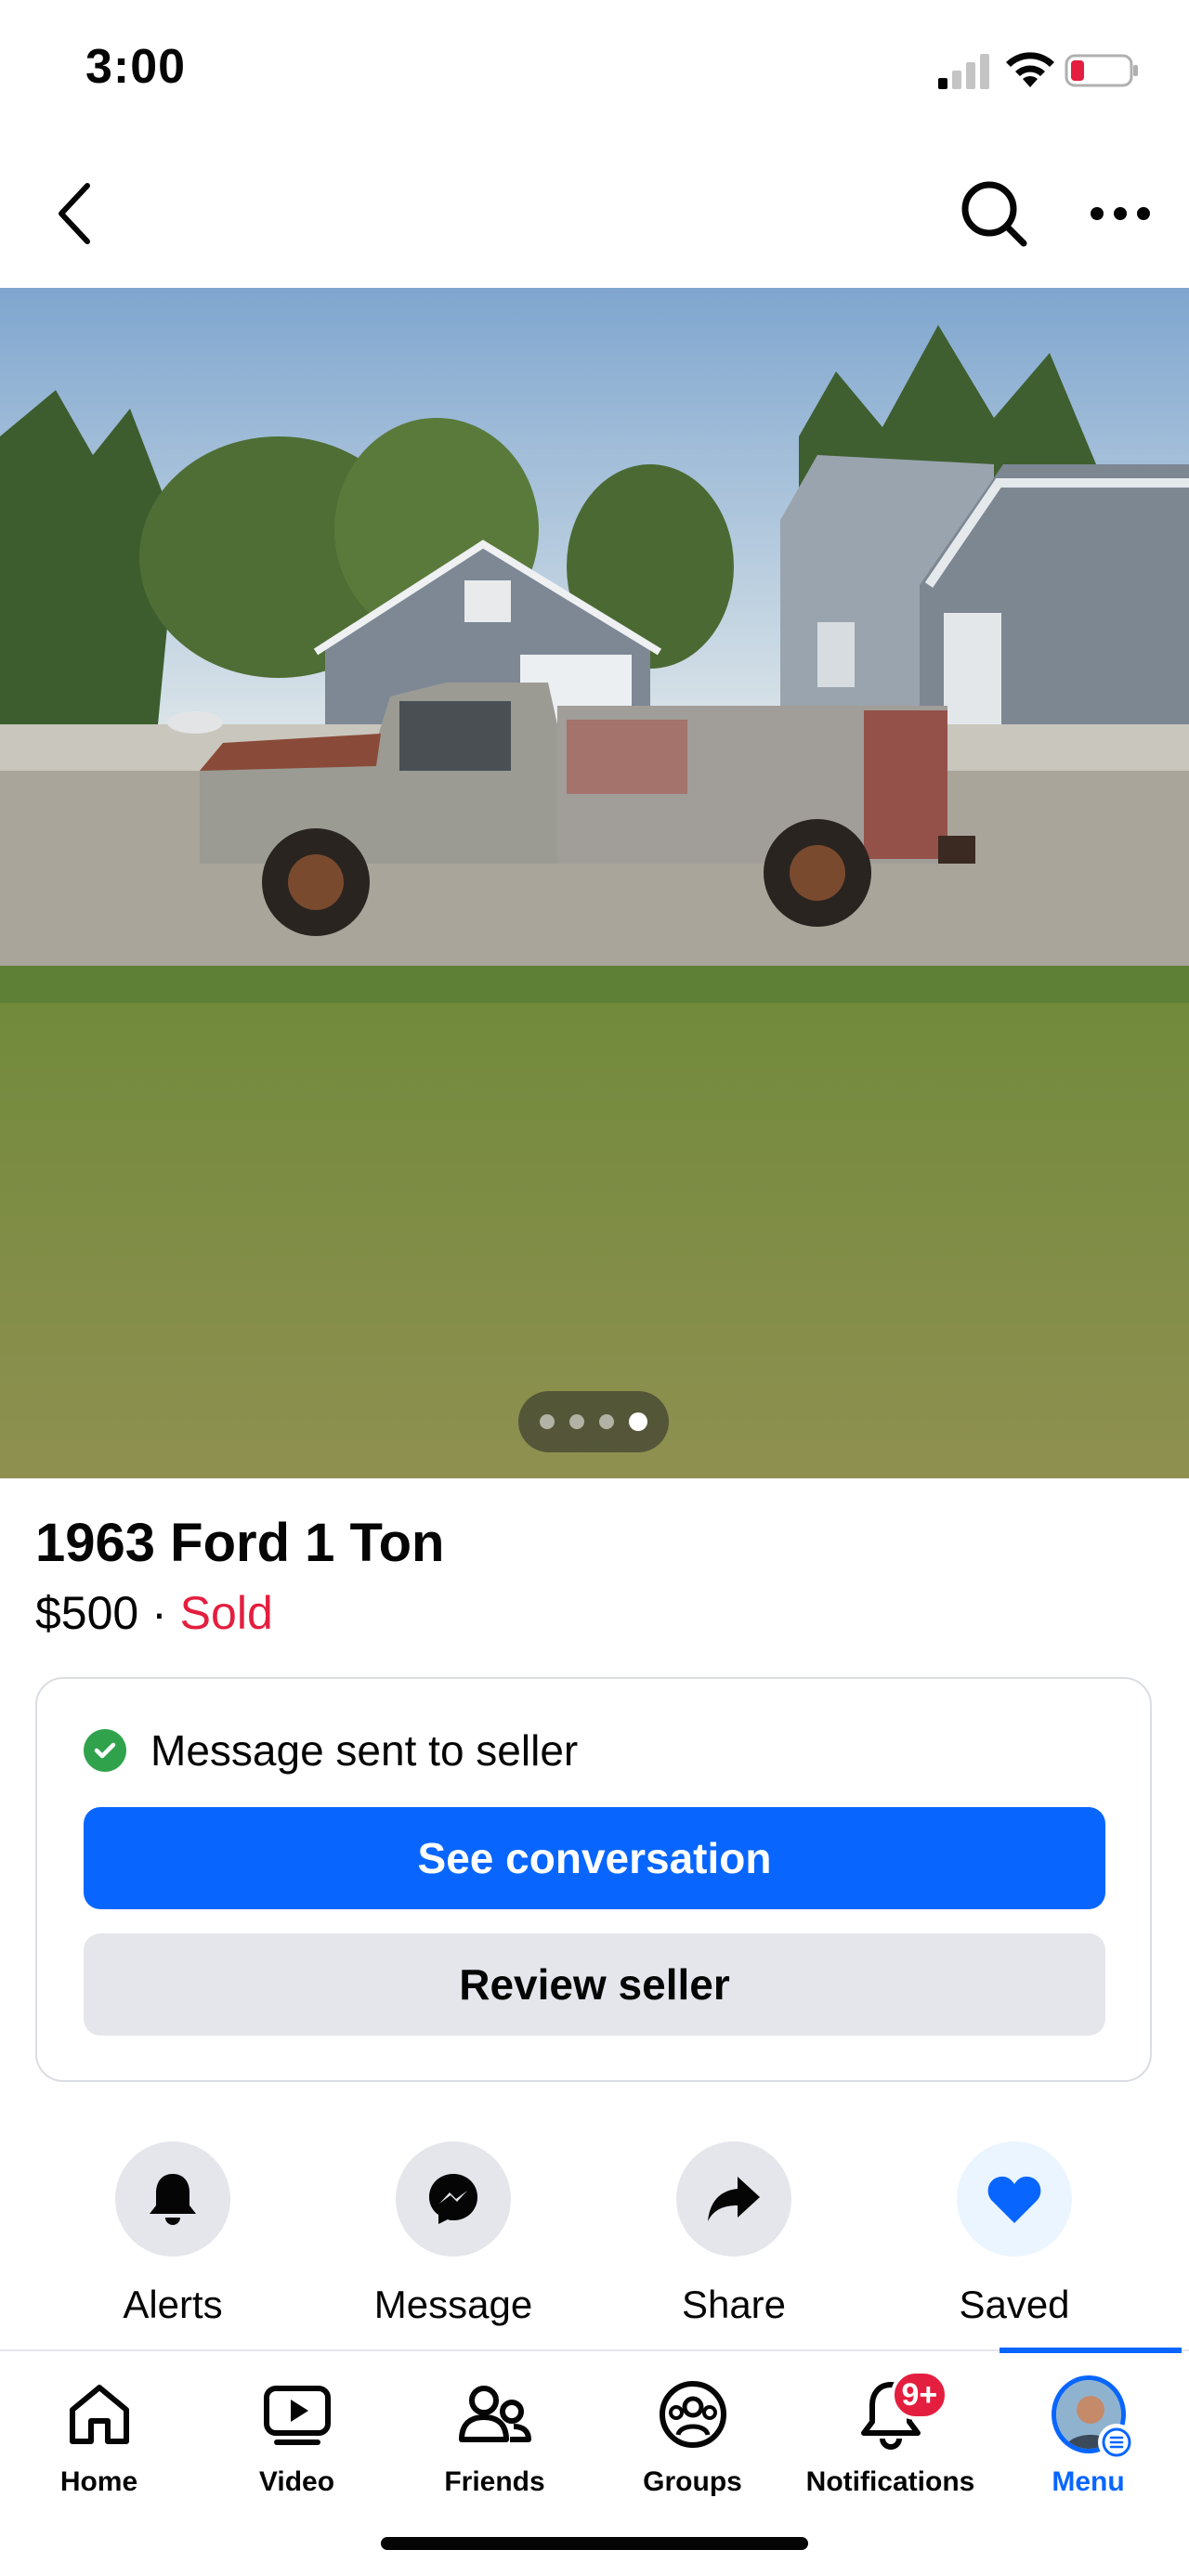  What do you see at coordinates (890, 2481) in the screenshot?
I see `tab-notifications-label: Notifications` at bounding box center [890, 2481].